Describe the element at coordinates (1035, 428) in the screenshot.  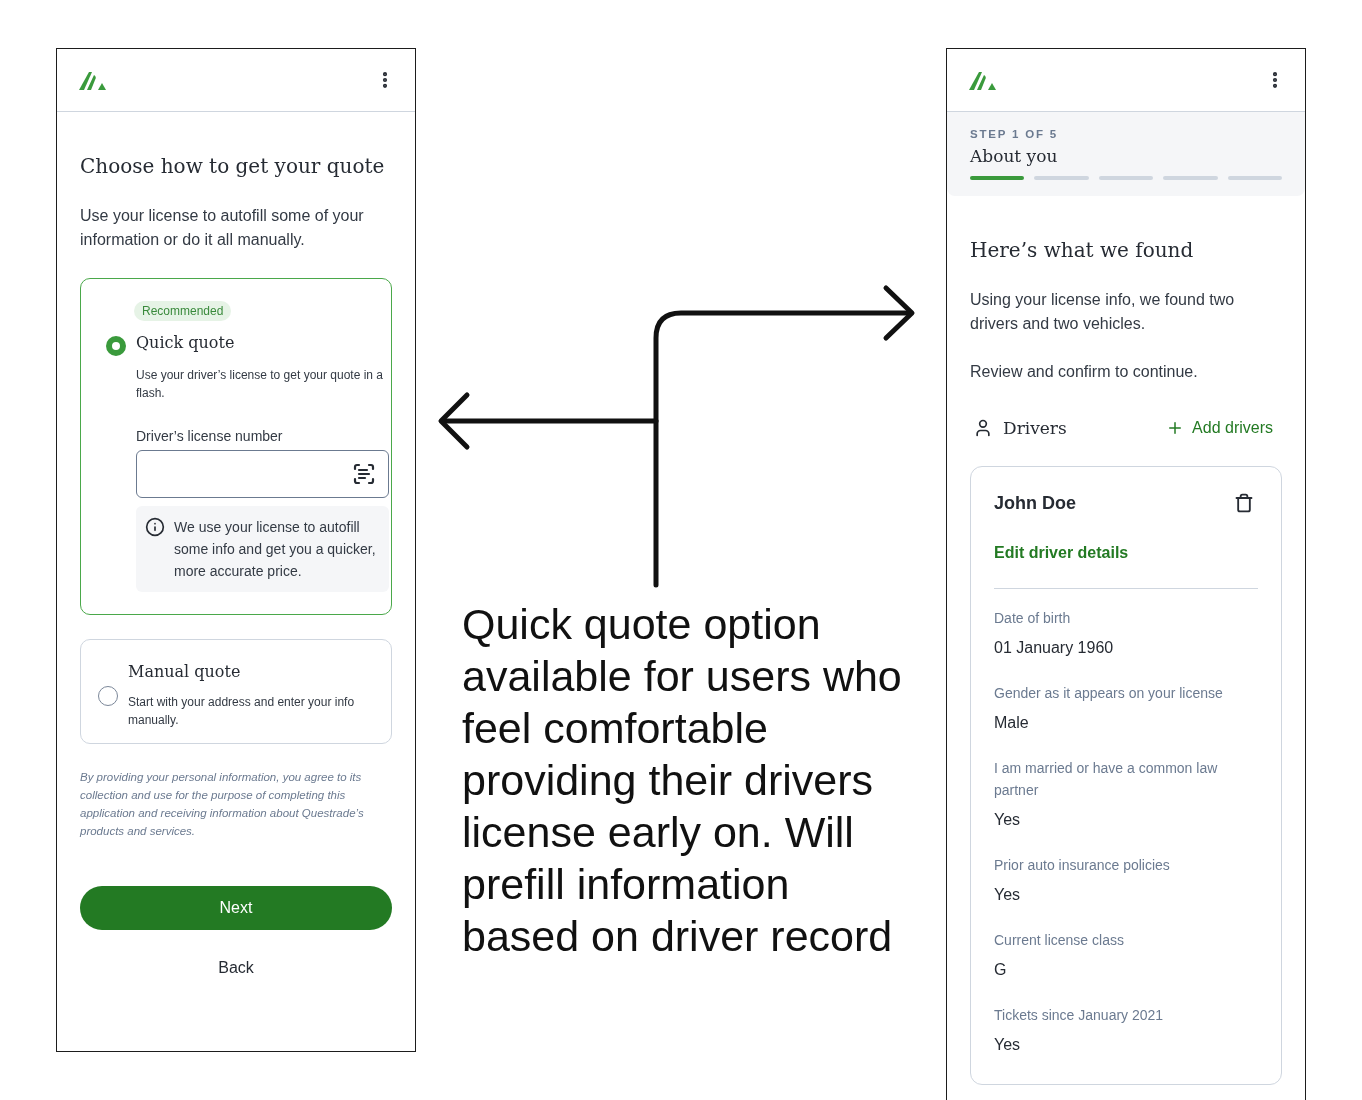
I see `section-title: Drivers` at that location.